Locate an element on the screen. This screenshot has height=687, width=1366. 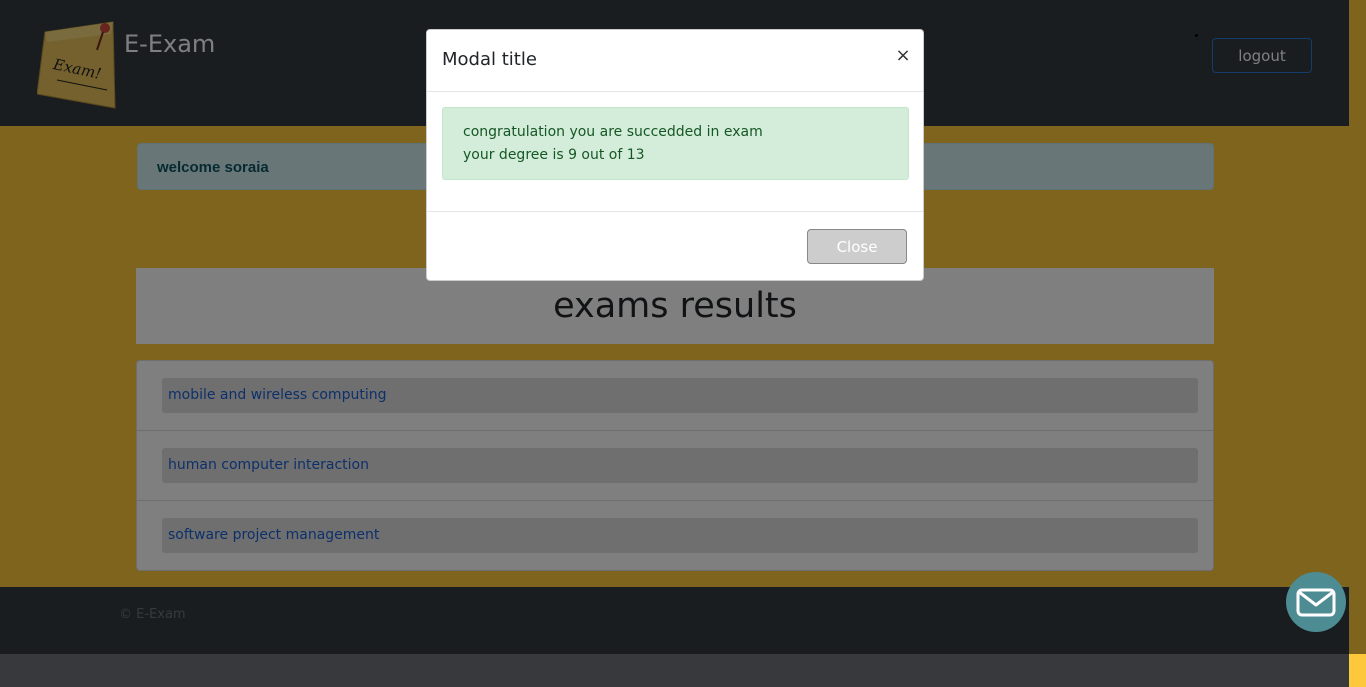
modal-footer: Close is located at coordinates (675, 246).